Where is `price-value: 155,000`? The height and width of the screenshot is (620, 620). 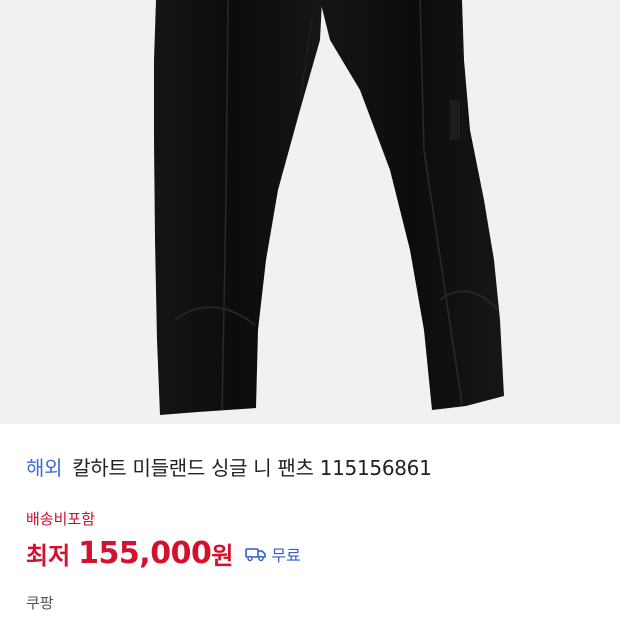
price-value: 155,000 is located at coordinates (145, 553).